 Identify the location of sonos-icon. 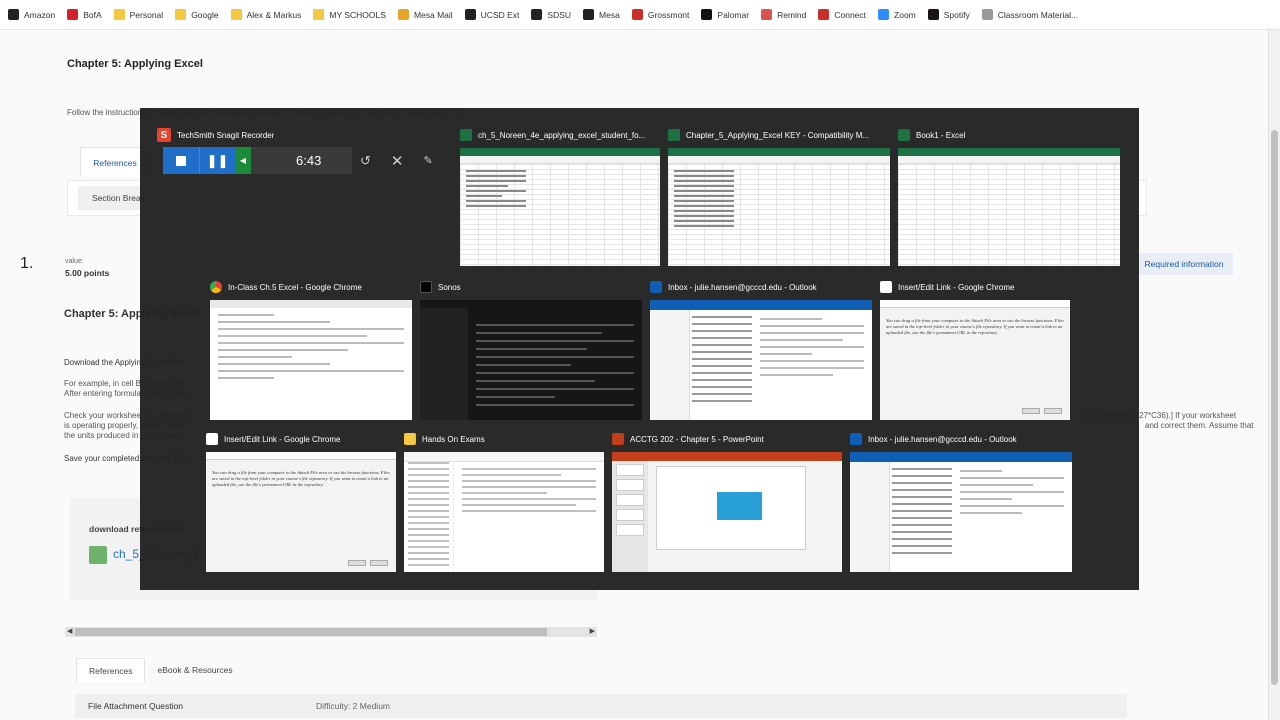
(426, 287).